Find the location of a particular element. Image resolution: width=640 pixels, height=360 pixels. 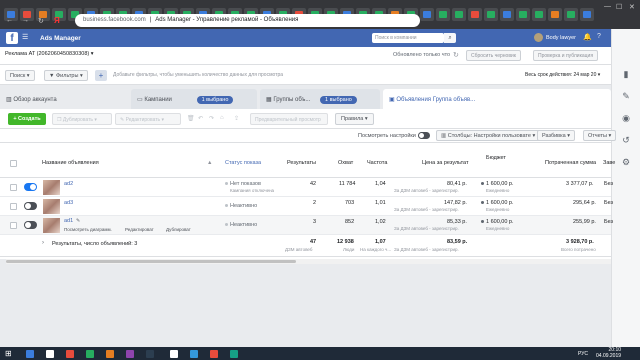

tab-adsets: ▦ Группы объ... 1 выбрано is located at coordinates (320, 99).